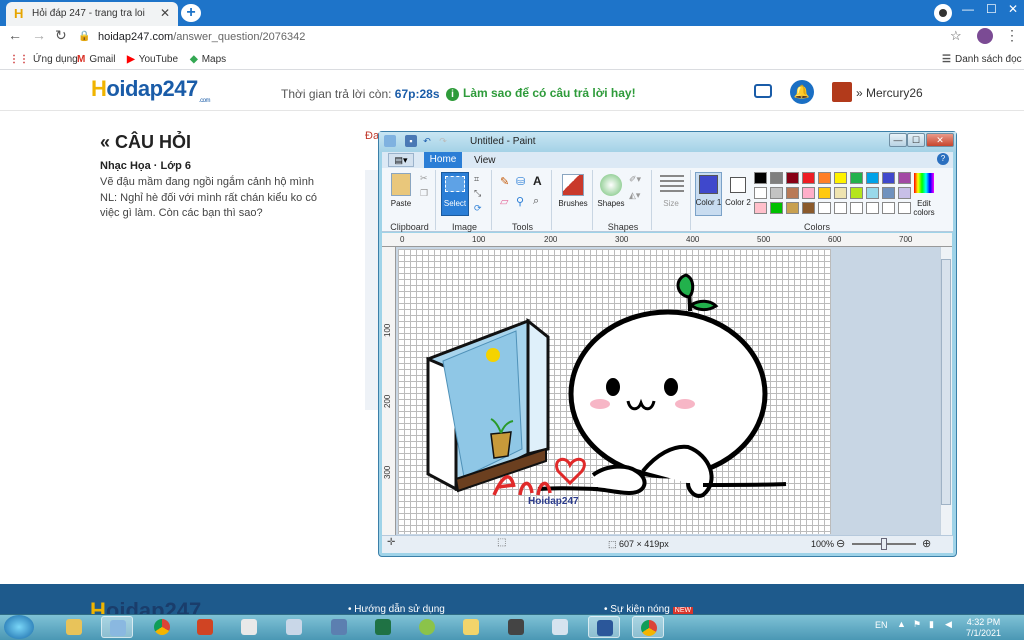 Image resolution: width=1024 pixels, height=640 pixels. What do you see at coordinates (943, 13) in the screenshot?
I see `cast-icon` at bounding box center [943, 13].